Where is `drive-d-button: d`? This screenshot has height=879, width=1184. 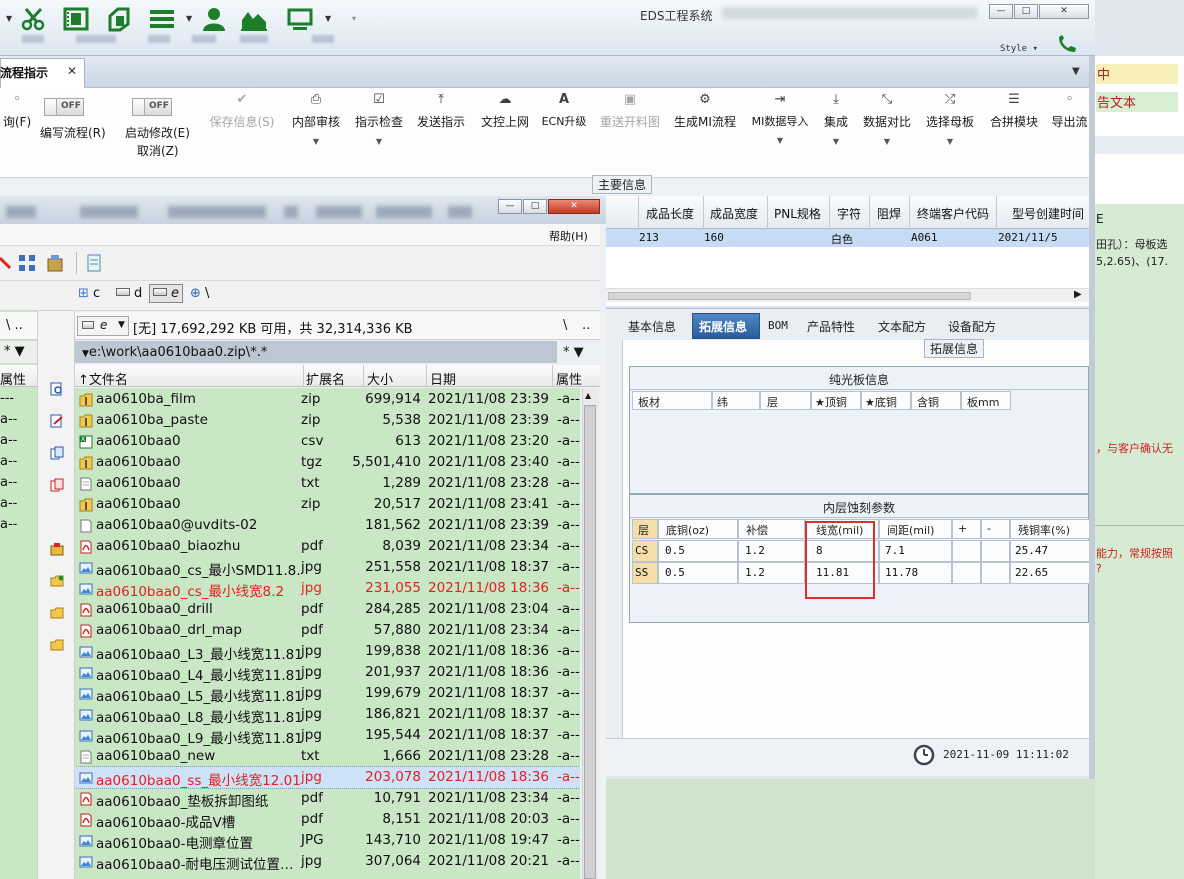
drive-d-button: d is located at coordinates (129, 293).